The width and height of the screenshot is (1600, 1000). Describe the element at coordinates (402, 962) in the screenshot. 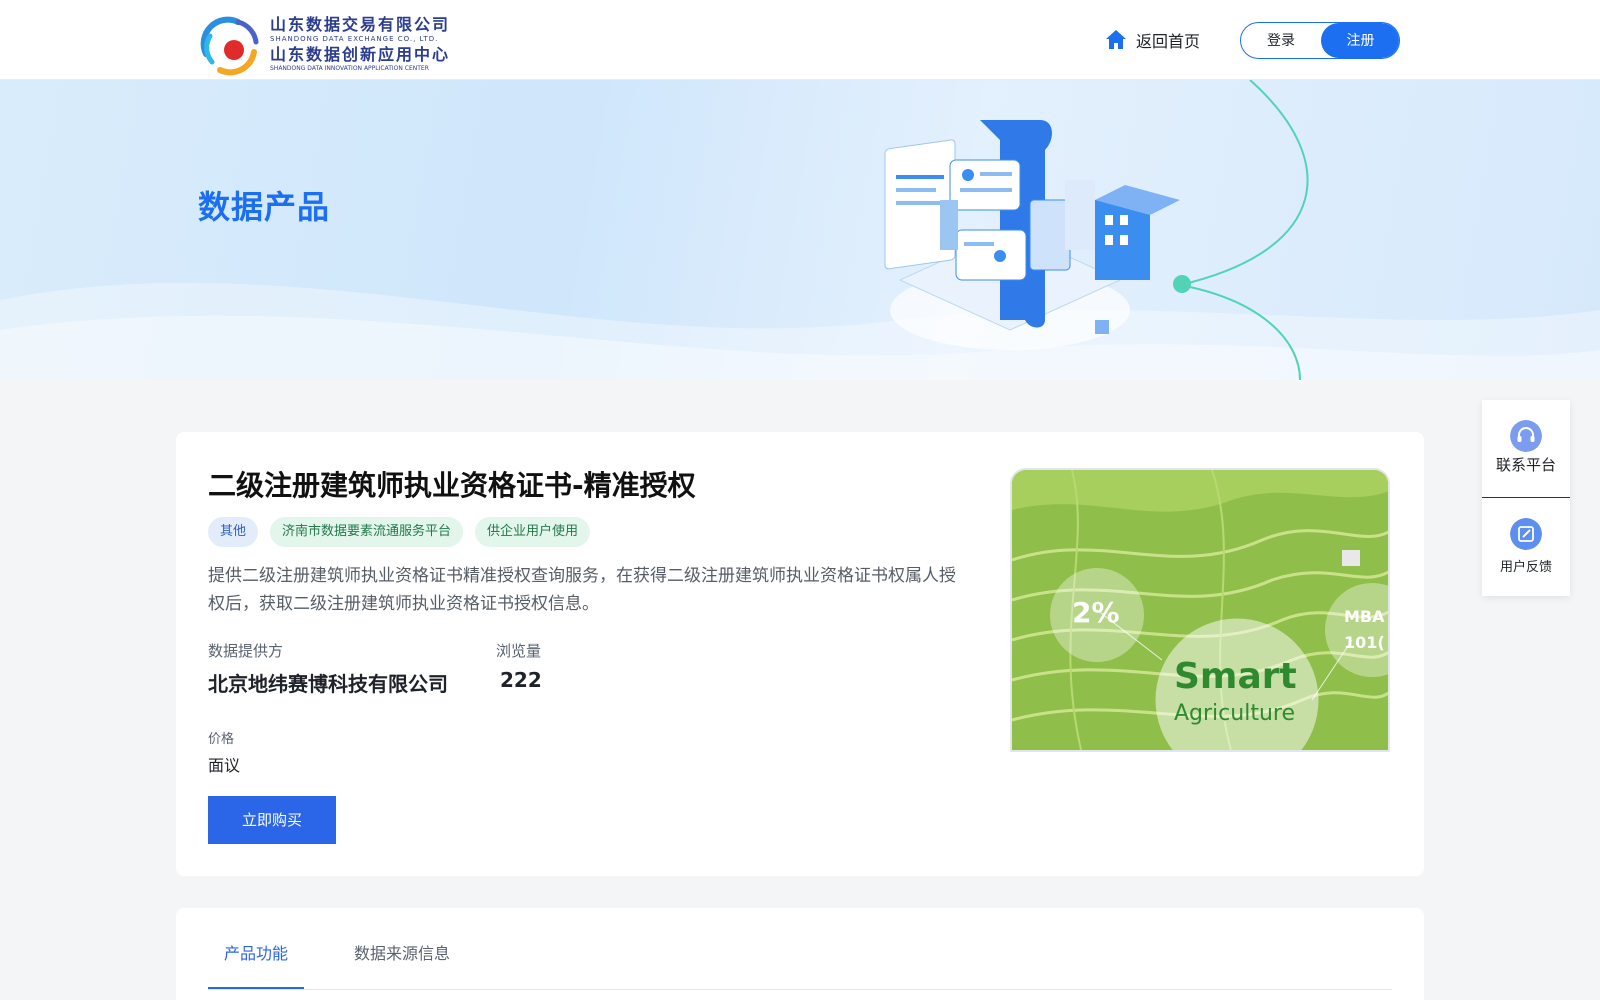

I see `tab-data-source-info: 数据来源信息` at that location.